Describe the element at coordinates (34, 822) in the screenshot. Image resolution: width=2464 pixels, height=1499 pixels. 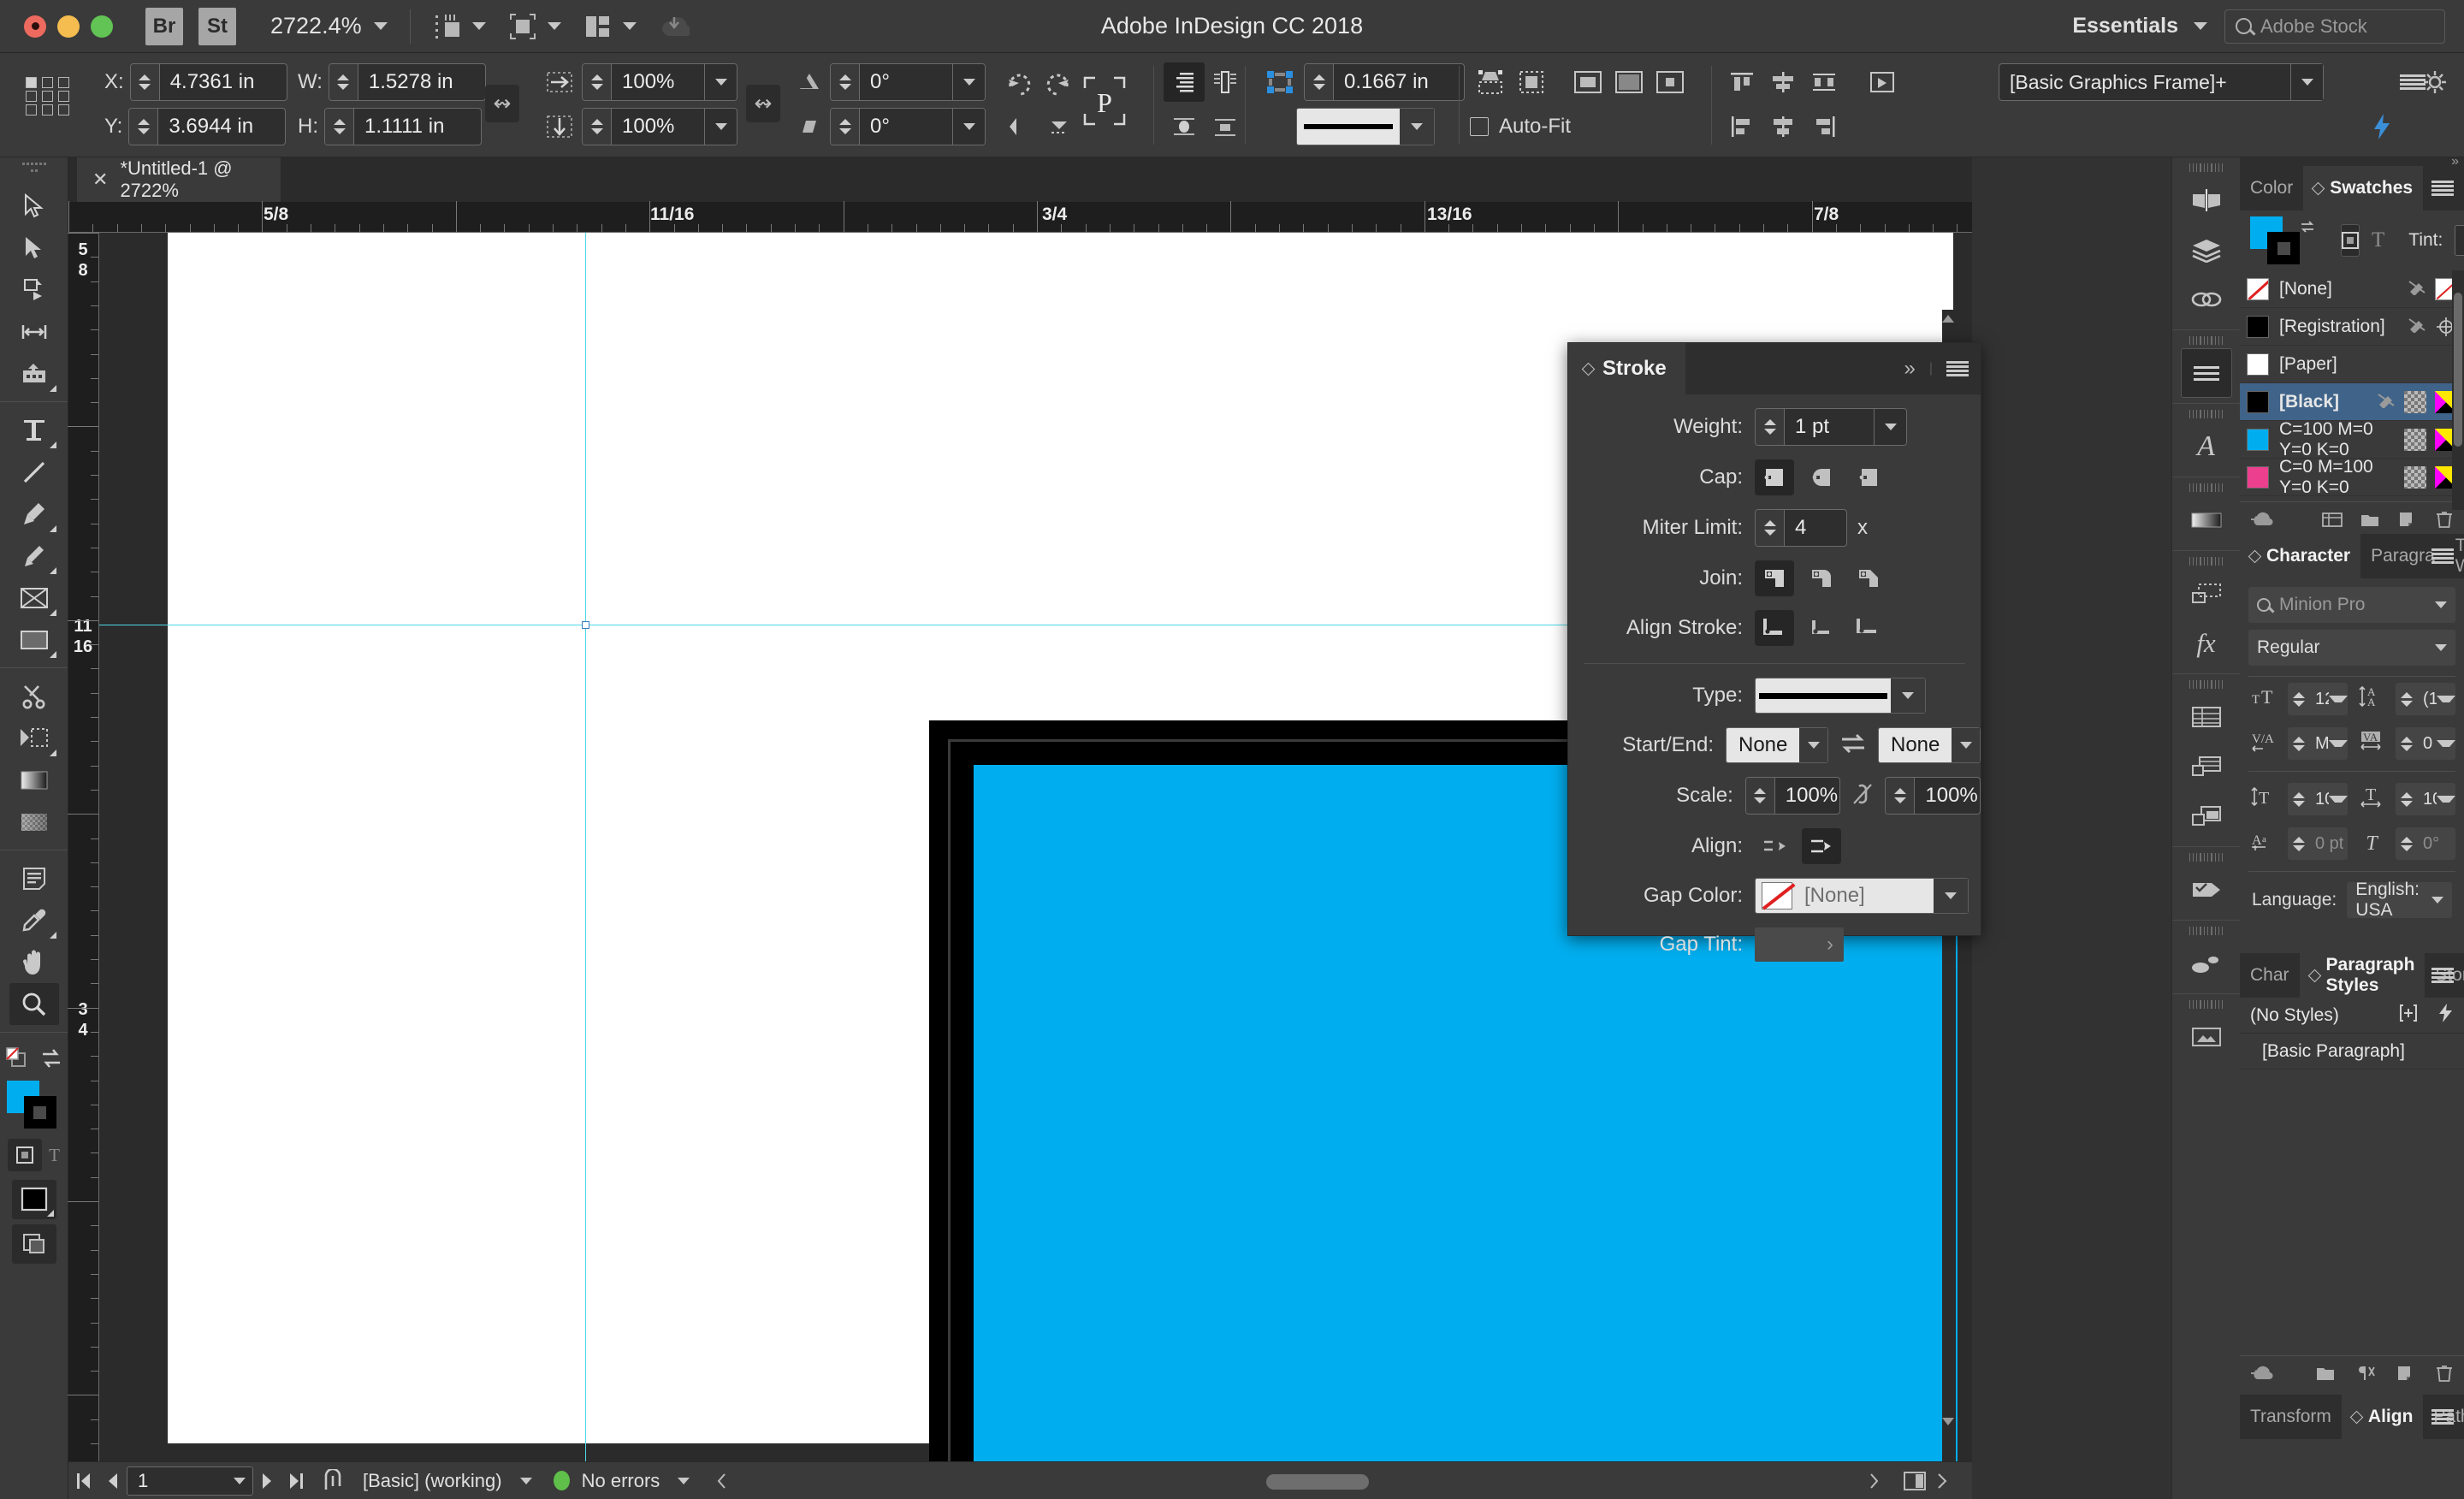
I see `gradient-feather-tool` at that location.